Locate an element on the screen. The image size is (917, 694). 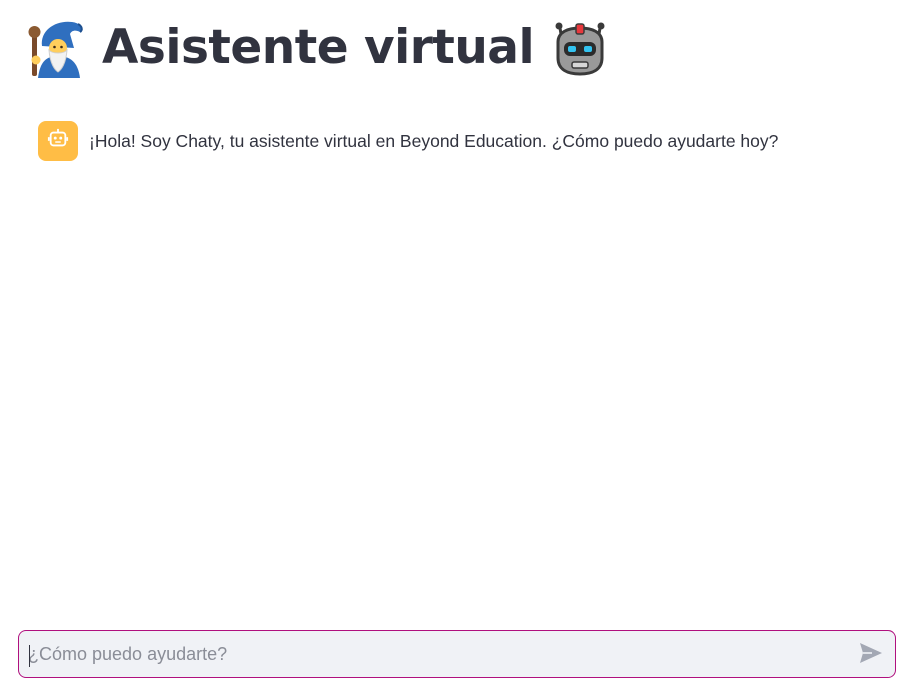
send-button is located at coordinates (871, 655).